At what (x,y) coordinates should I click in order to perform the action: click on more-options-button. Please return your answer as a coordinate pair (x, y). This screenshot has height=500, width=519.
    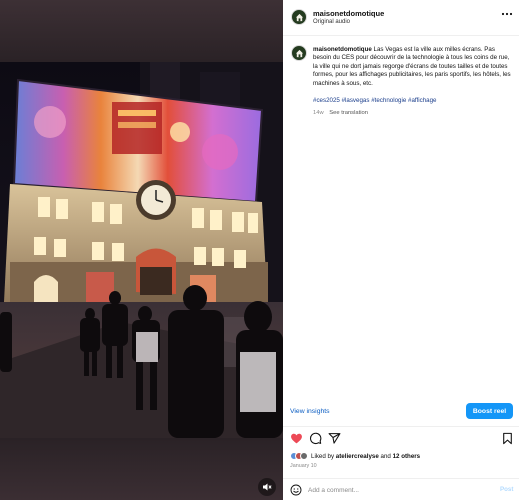
    Looking at the image, I should click on (507, 15).